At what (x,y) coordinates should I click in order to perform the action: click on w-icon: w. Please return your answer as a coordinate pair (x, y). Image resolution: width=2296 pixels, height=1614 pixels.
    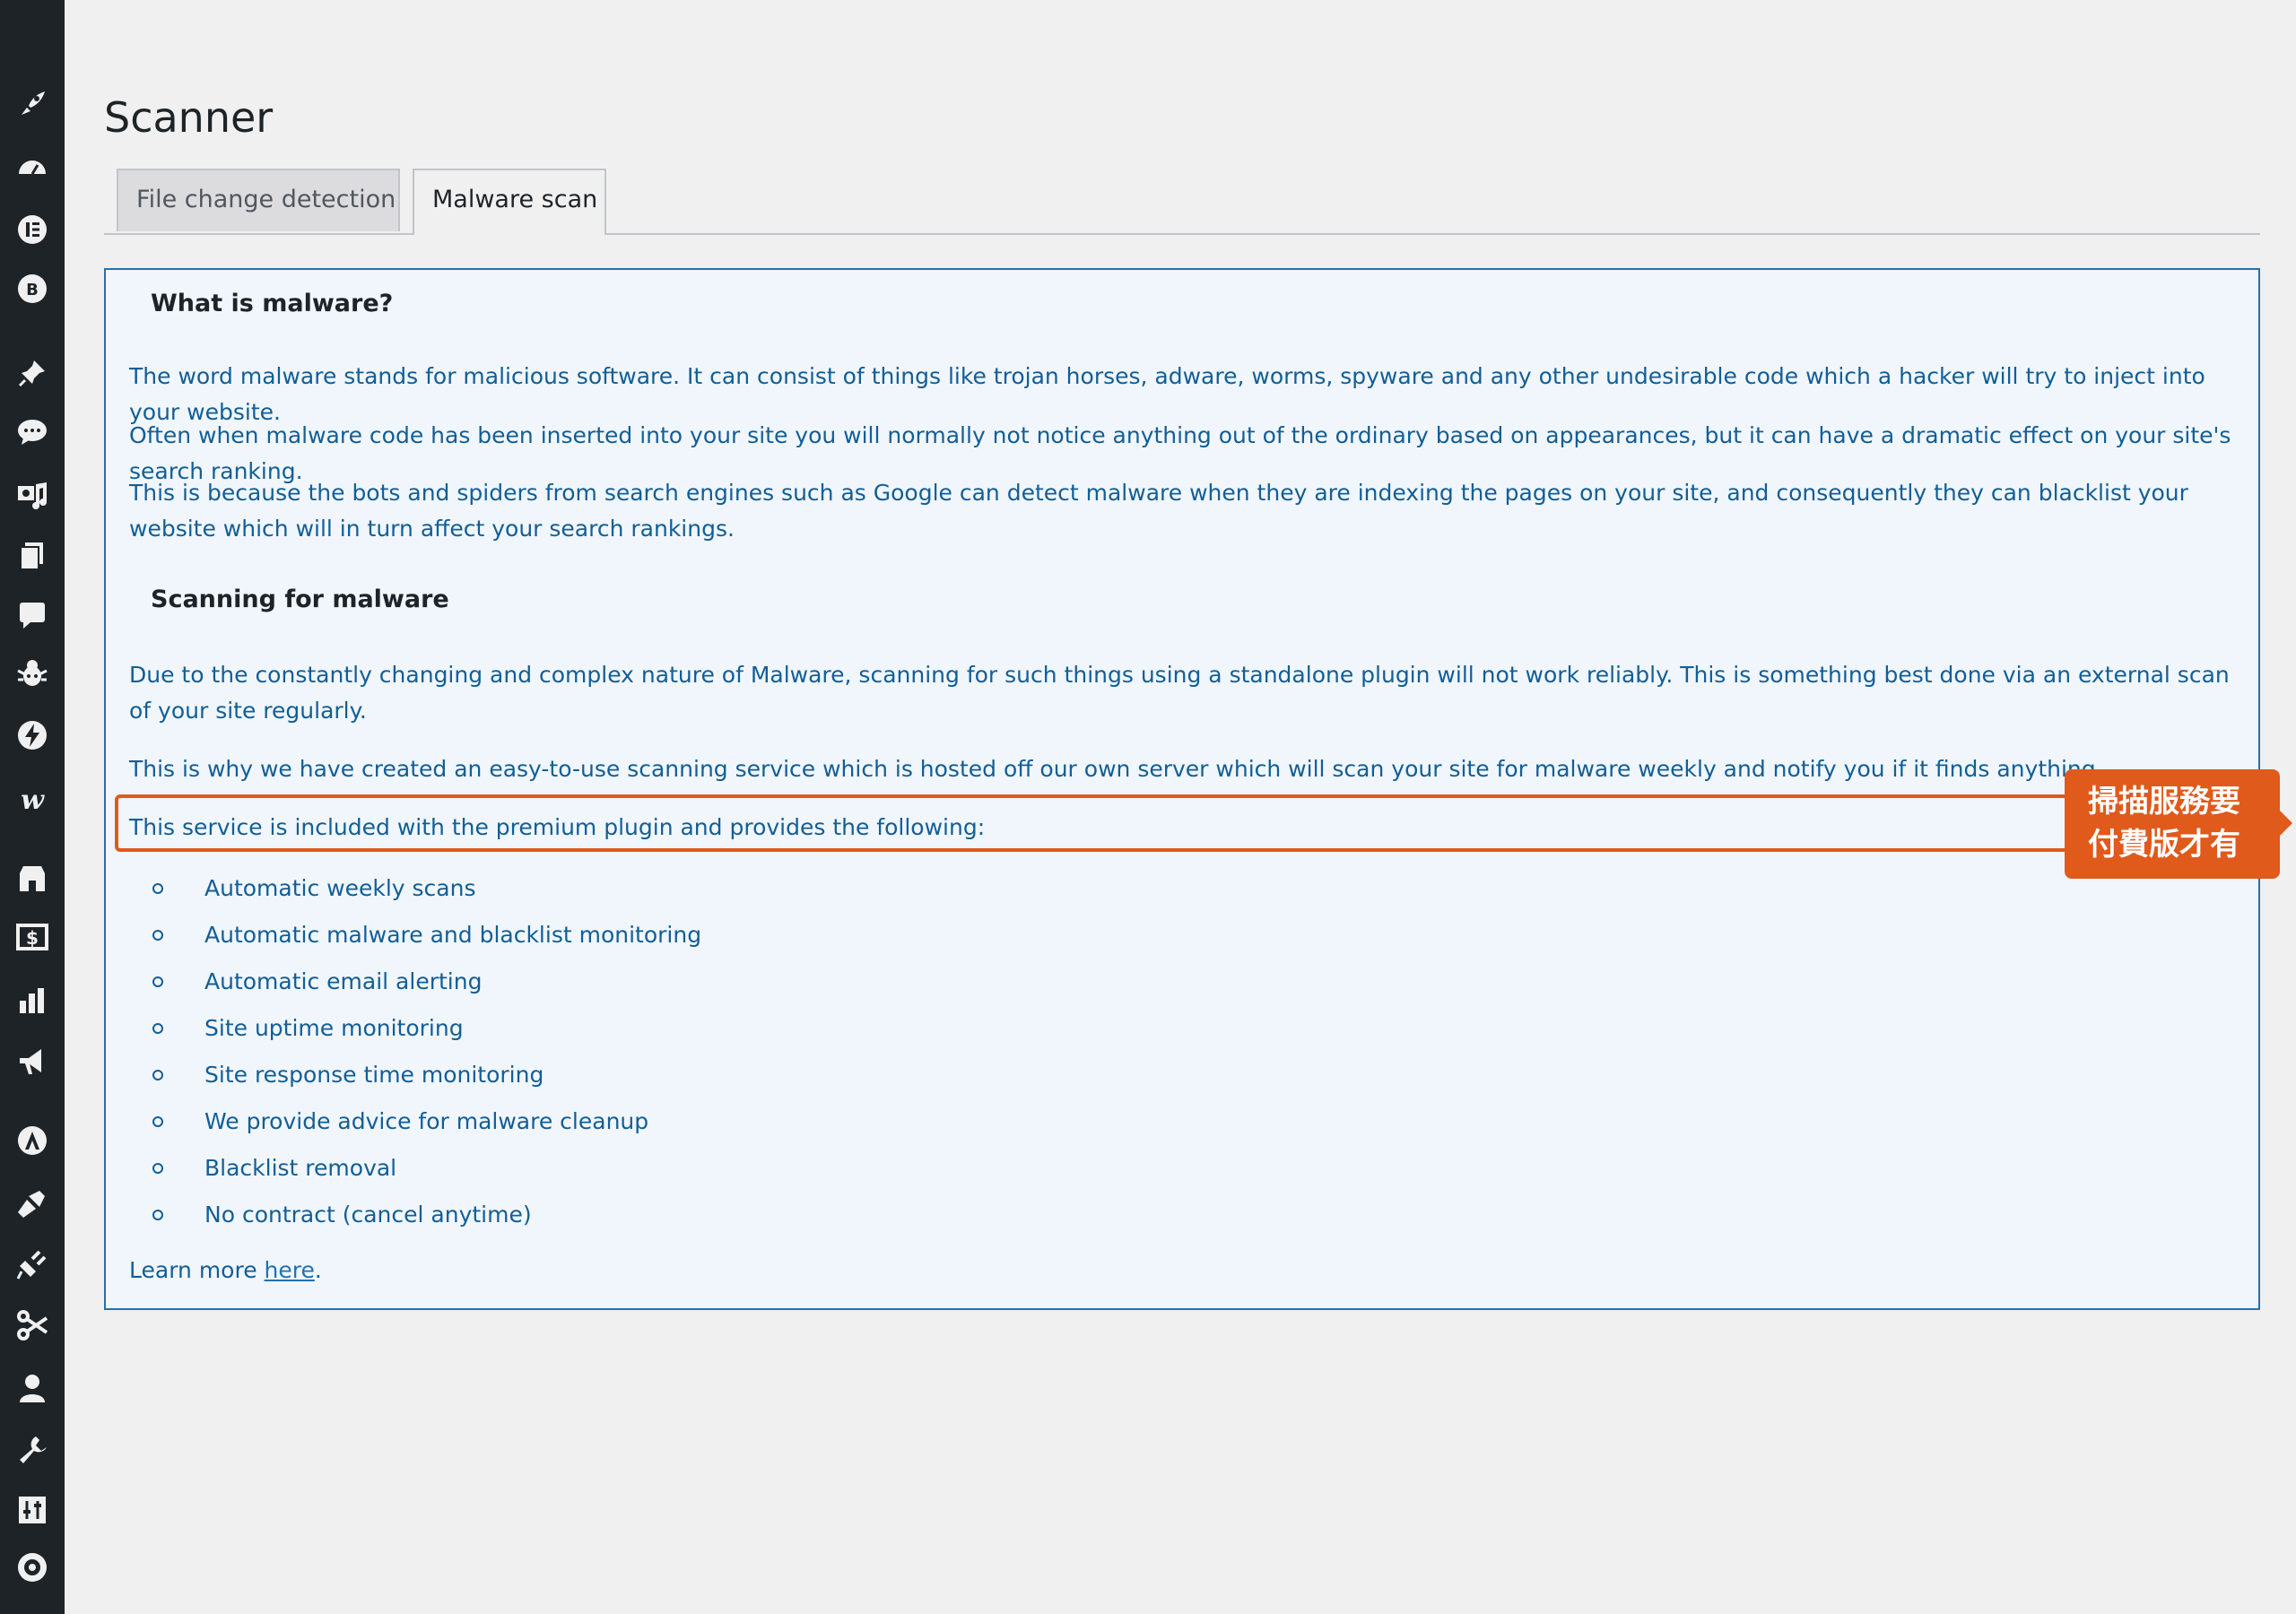
    Looking at the image, I should click on (32, 800).